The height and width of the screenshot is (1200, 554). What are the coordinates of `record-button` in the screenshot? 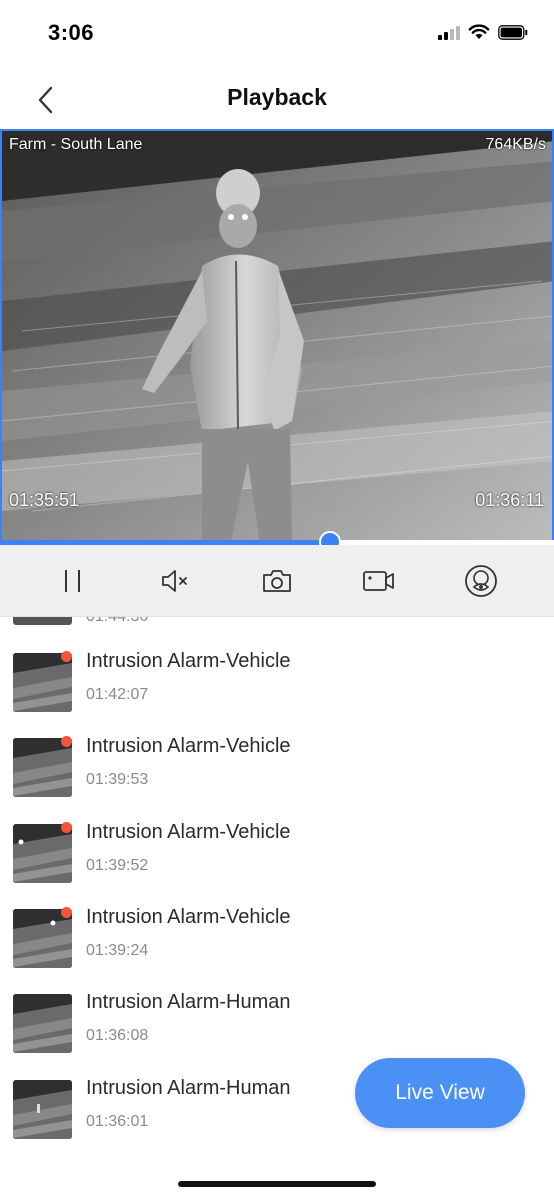 It's located at (379, 581).